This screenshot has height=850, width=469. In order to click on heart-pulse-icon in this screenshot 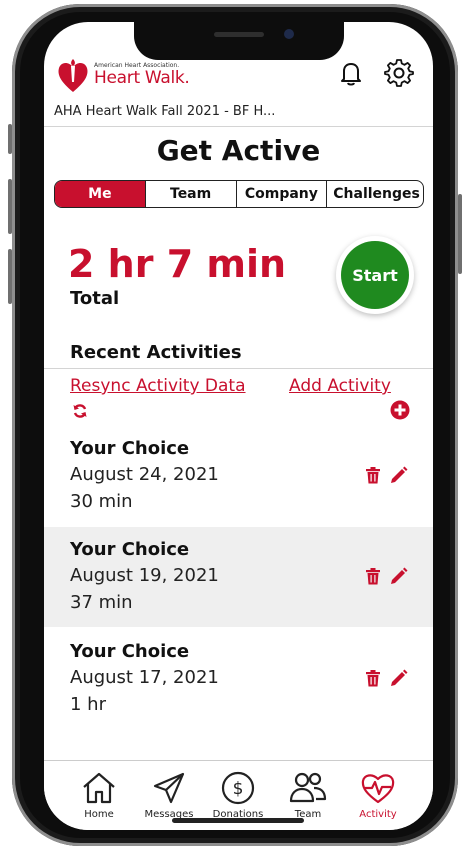, I will do `click(378, 789)`.